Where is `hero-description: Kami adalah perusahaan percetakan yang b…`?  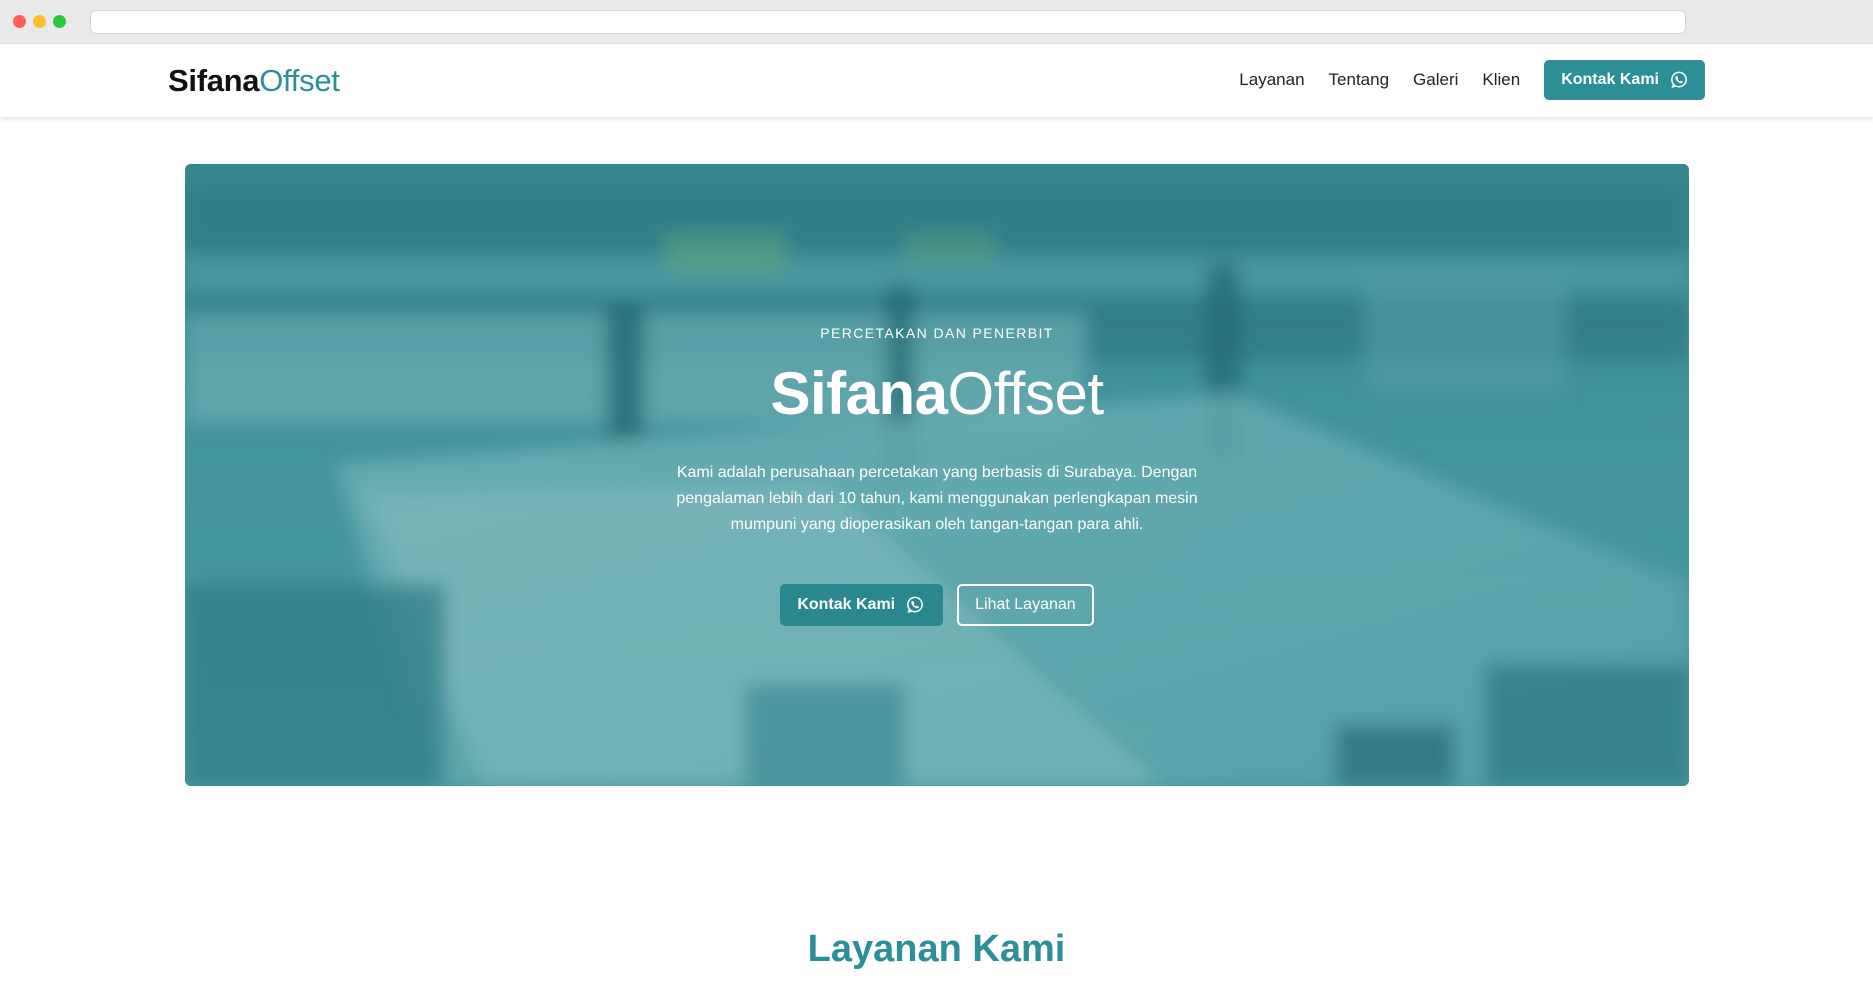 hero-description: Kami adalah perusahaan percetakan yang b… is located at coordinates (937, 498).